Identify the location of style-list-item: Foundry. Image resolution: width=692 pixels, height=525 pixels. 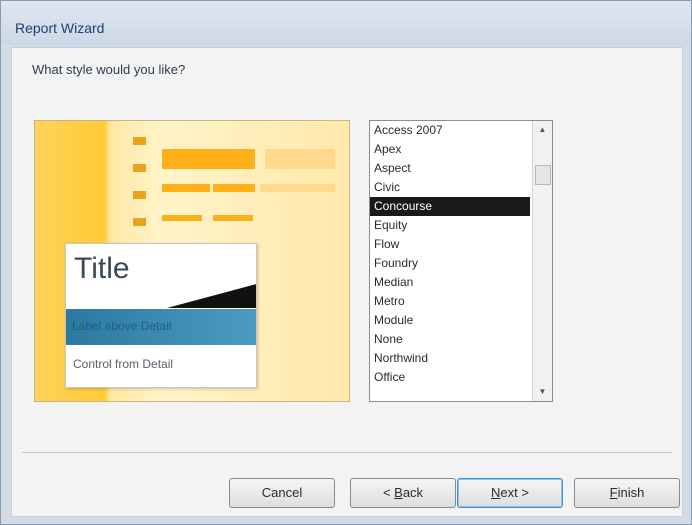
(450, 263).